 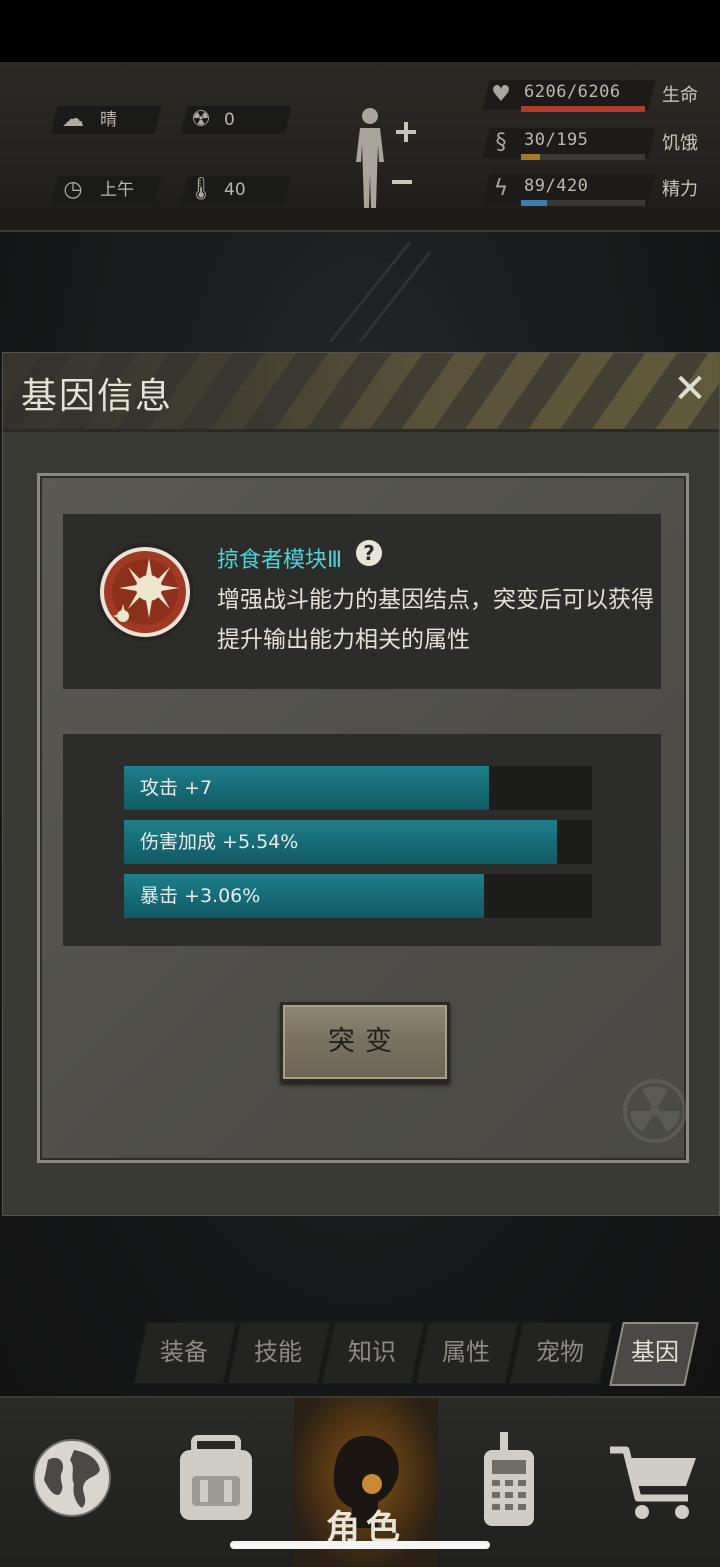 I want to click on tab-skills-label: 技能, so click(x=278, y=1352).